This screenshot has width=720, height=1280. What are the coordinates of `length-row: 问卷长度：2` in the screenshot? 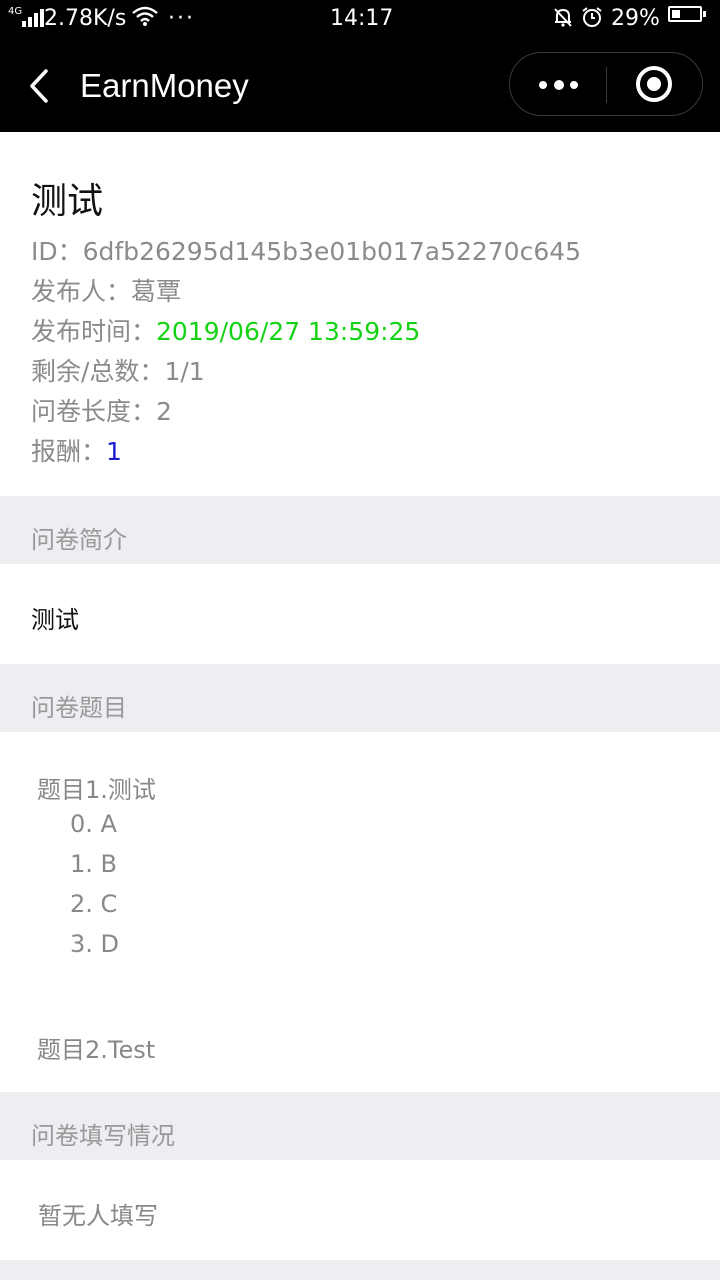 It's located at (101, 410).